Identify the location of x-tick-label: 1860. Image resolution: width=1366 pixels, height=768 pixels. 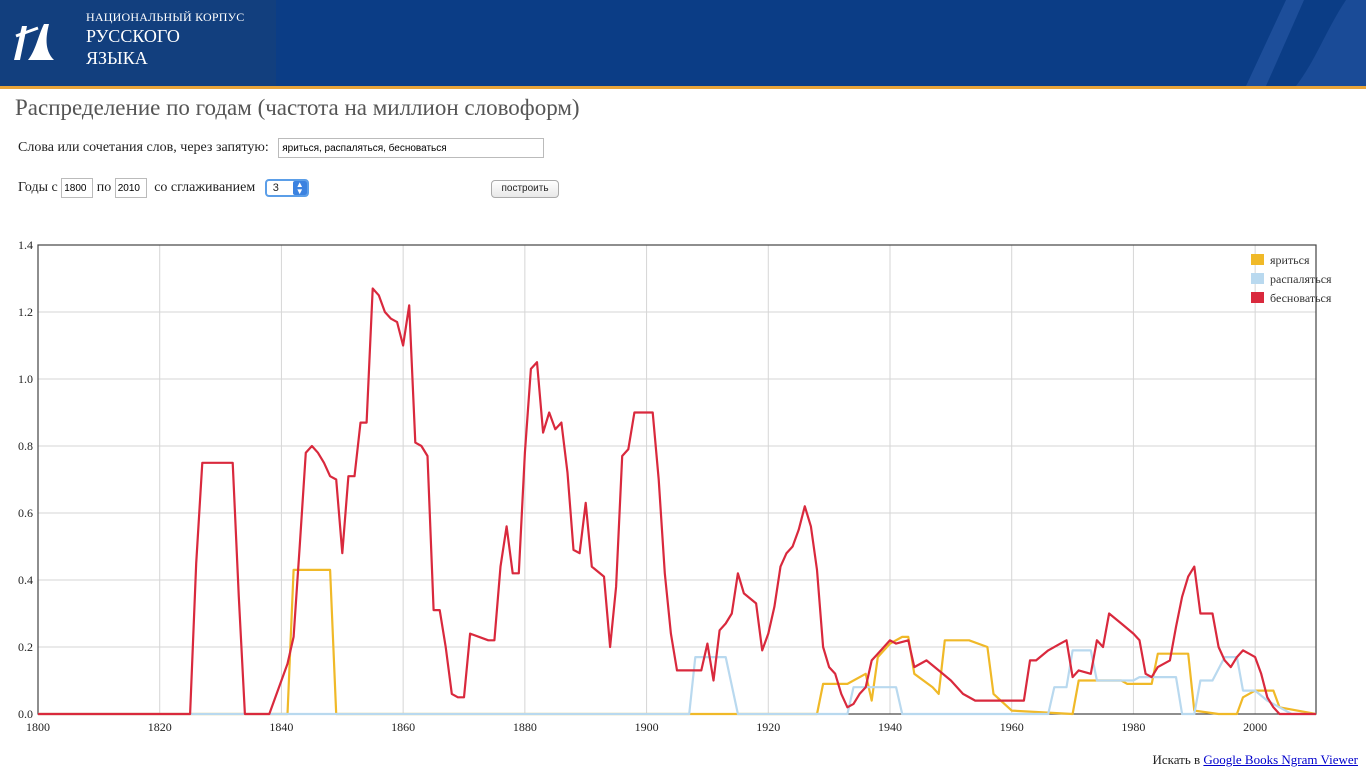
(403, 727).